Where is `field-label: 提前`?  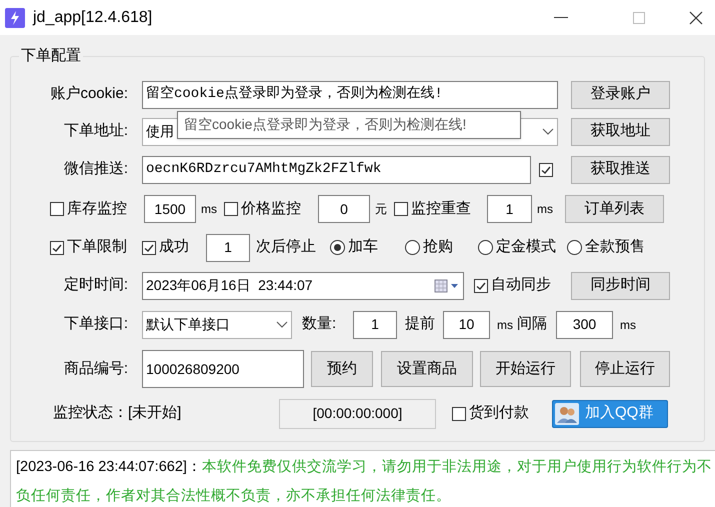
field-label: 提前 is located at coordinates (420, 324).